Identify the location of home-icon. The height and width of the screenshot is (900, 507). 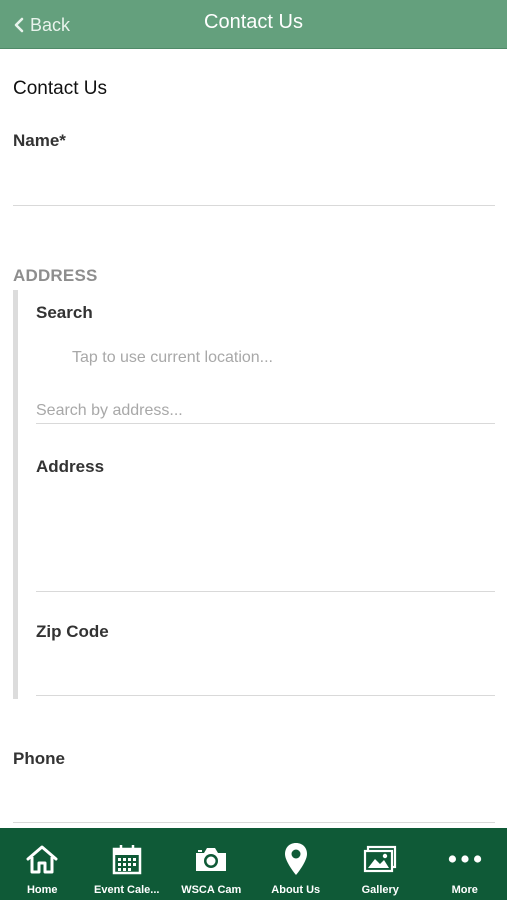
(42, 859).